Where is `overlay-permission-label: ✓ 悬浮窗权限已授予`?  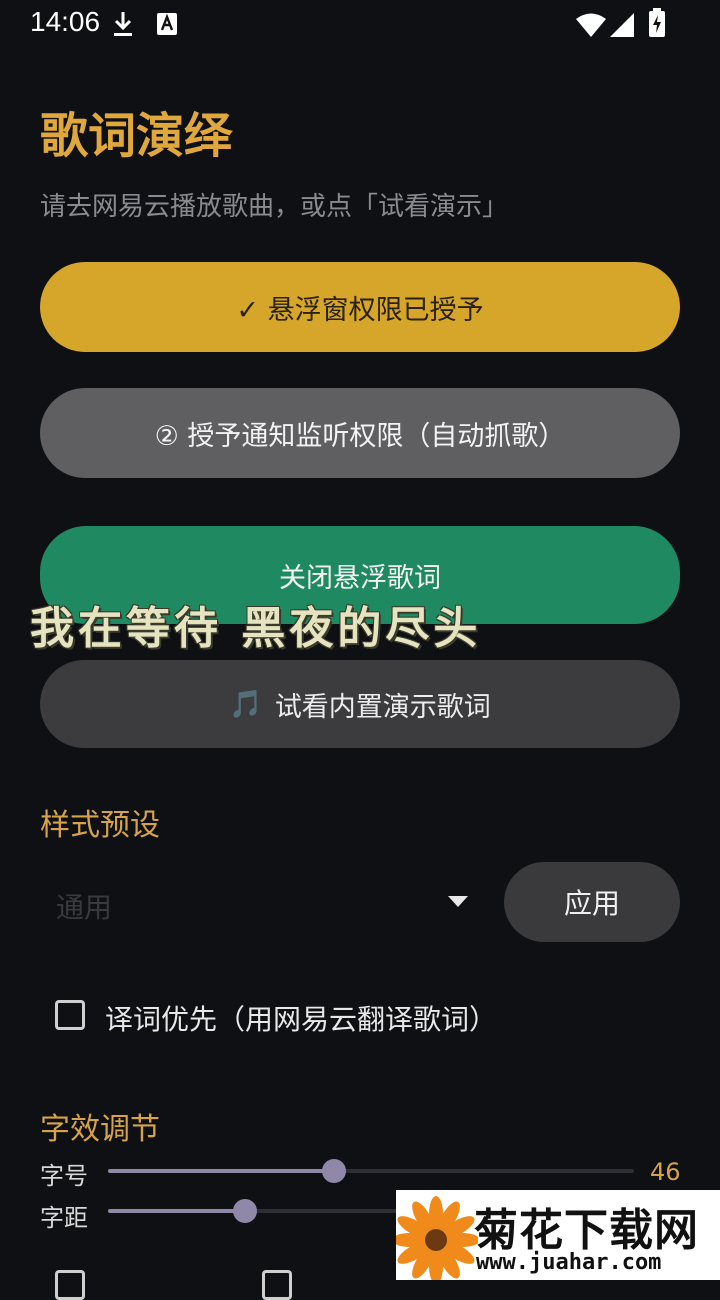 overlay-permission-label: ✓ 悬浮窗权限已授予 is located at coordinates (360, 310).